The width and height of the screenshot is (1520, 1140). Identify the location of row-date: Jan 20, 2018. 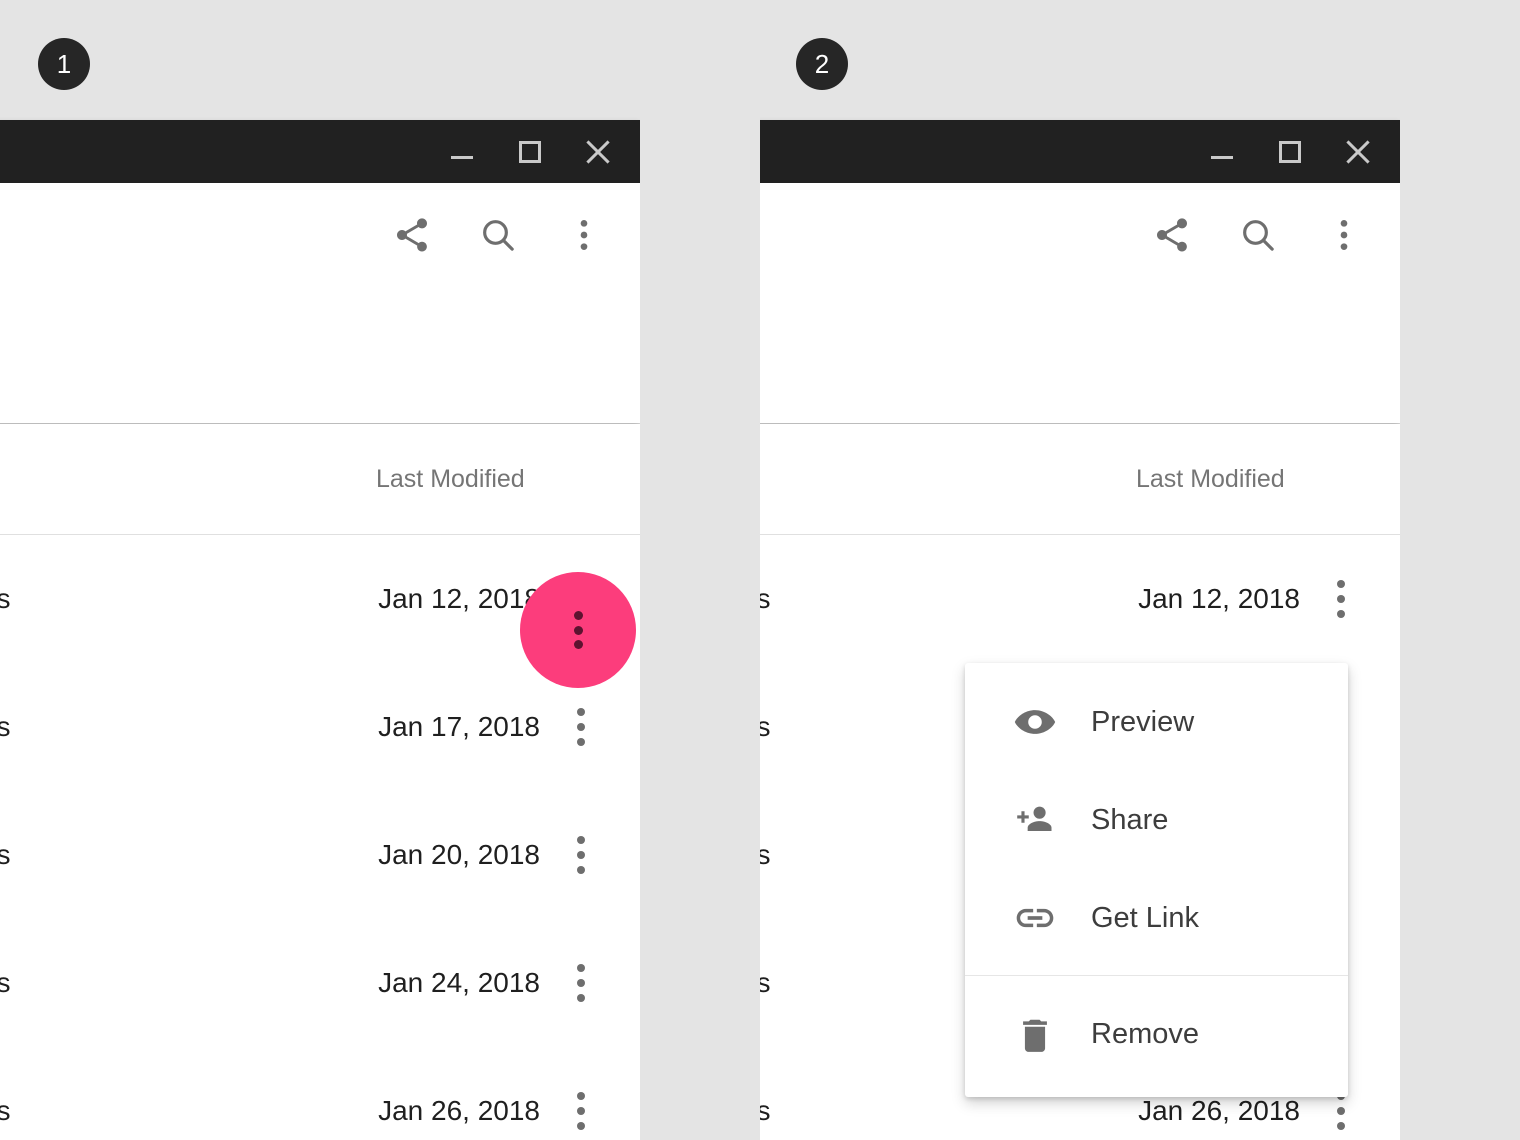
(459, 854).